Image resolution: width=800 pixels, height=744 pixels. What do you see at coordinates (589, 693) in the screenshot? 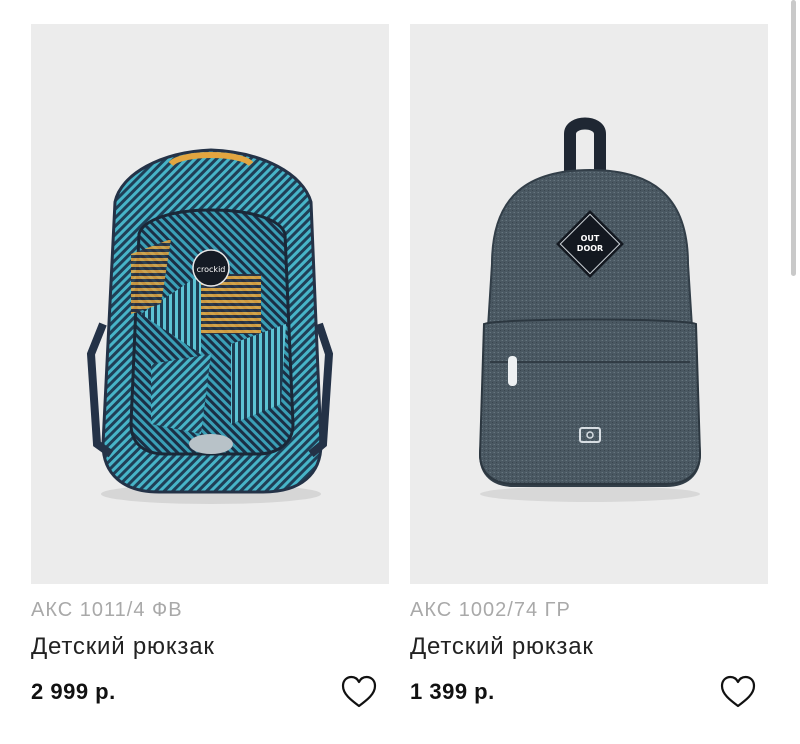
I see `price-row: 1 399 р.` at bounding box center [589, 693].